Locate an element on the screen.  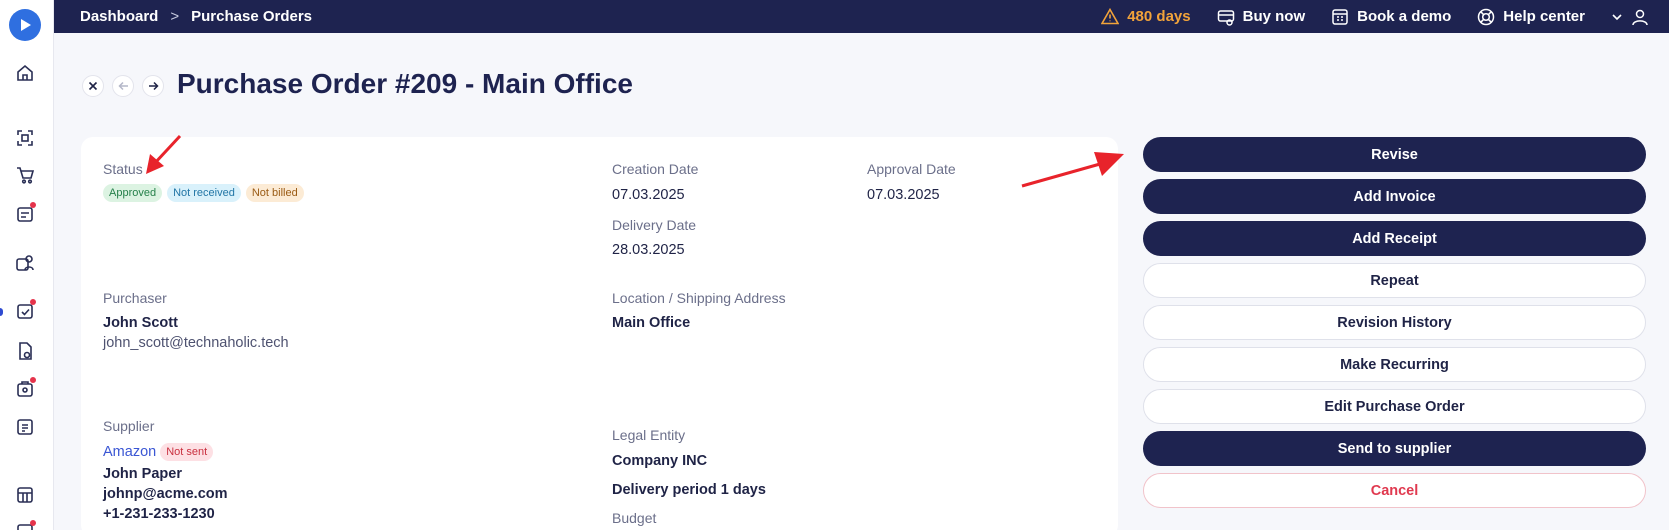
book-demo-label: Book a demo is located at coordinates (1404, 16).